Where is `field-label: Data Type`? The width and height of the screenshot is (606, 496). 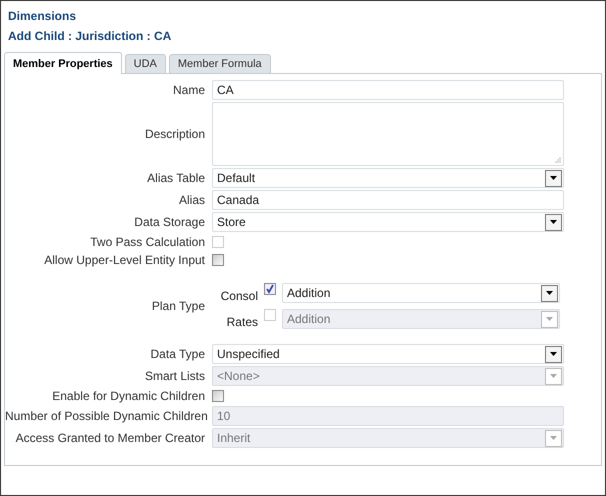
field-label: Data Type is located at coordinates (178, 354).